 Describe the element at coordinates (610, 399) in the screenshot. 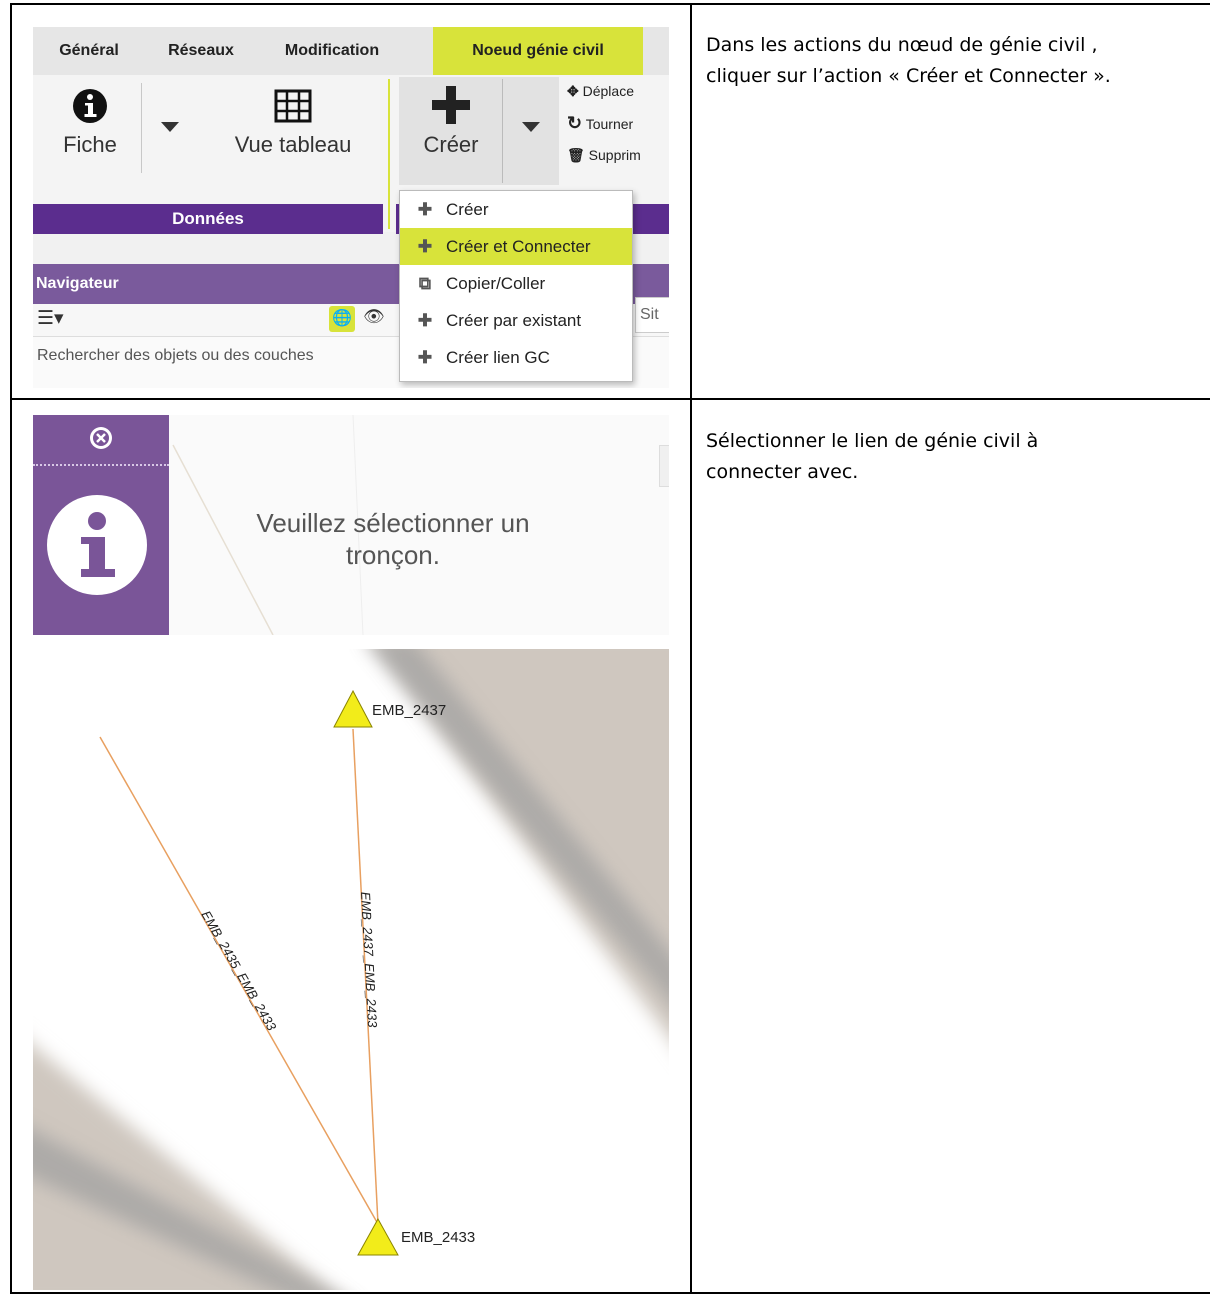

I see `table-border-middle` at that location.